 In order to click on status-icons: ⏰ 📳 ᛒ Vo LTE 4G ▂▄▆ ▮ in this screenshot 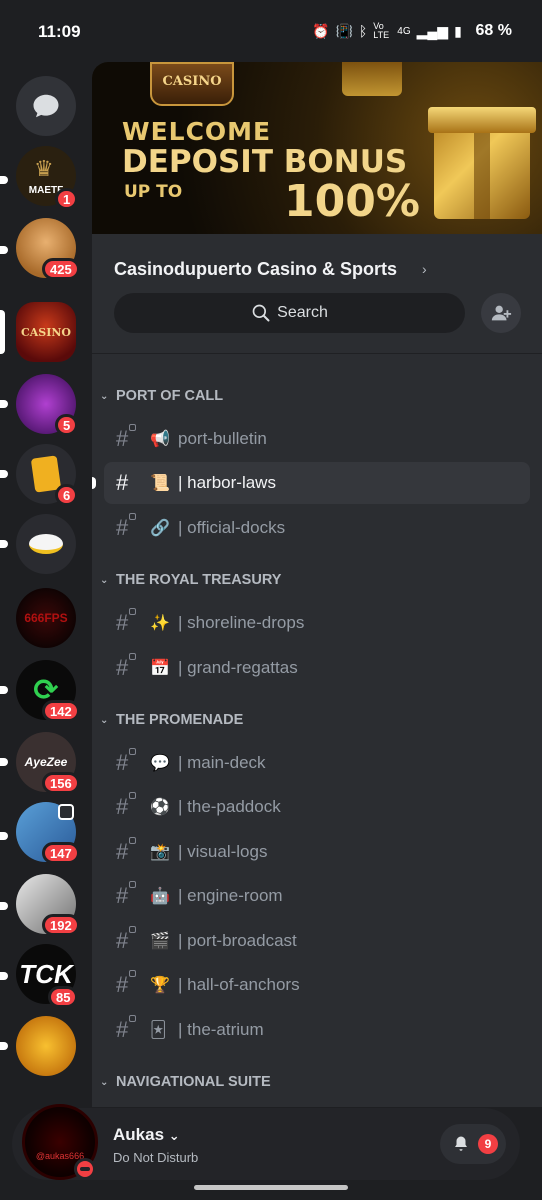, I will do `click(387, 31)`.